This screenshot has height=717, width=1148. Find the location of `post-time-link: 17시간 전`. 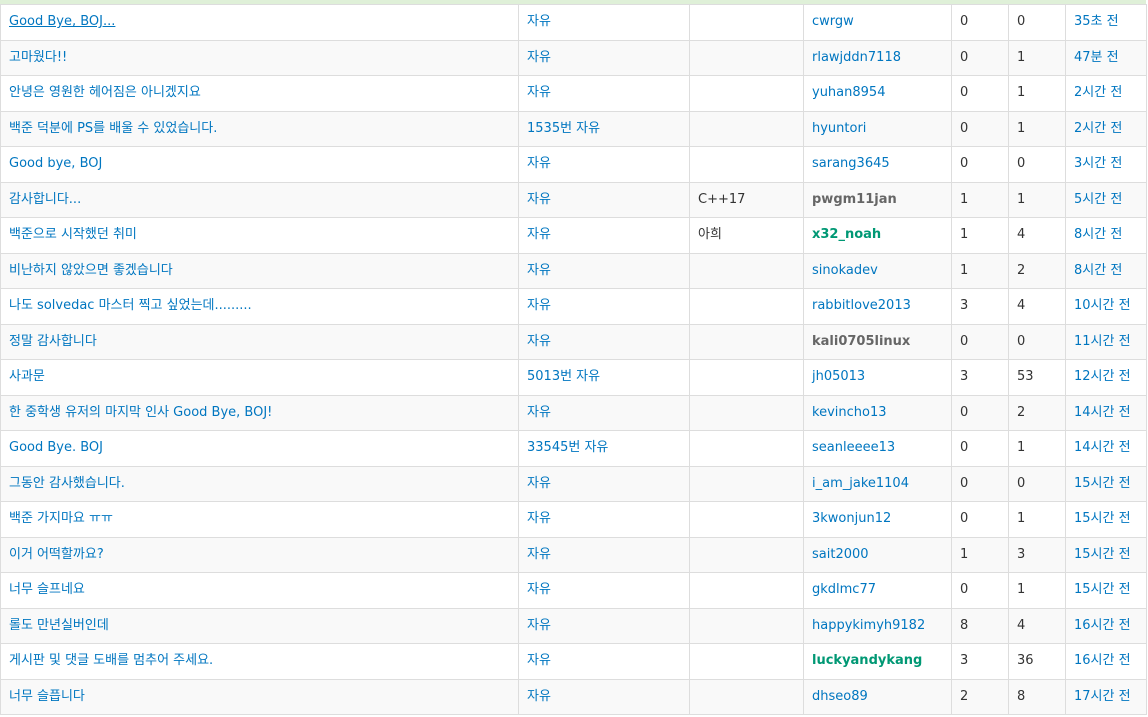

post-time-link: 17시간 전 is located at coordinates (1102, 696).